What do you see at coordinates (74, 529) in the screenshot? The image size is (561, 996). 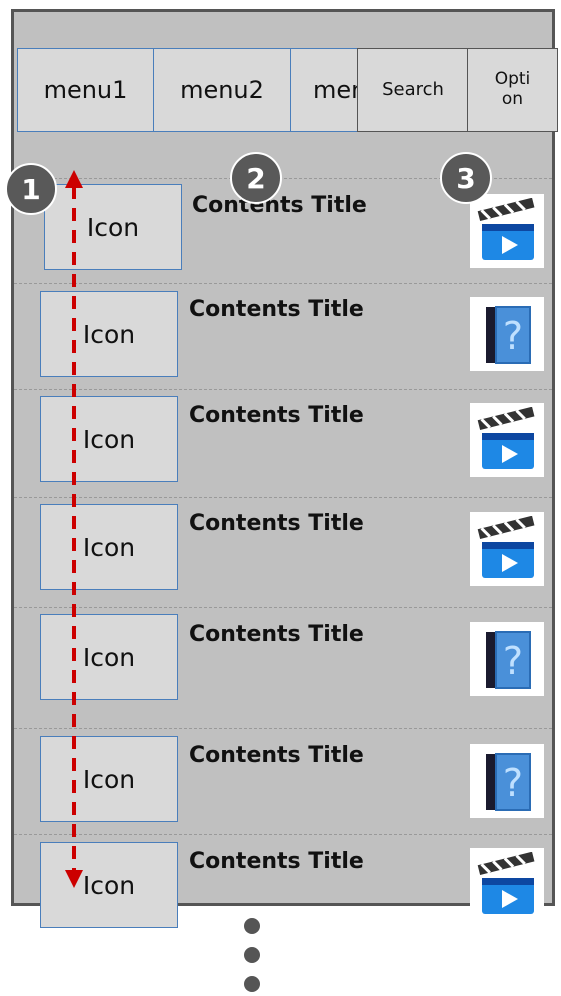 I see `scroll-indicator-arrow` at bounding box center [74, 529].